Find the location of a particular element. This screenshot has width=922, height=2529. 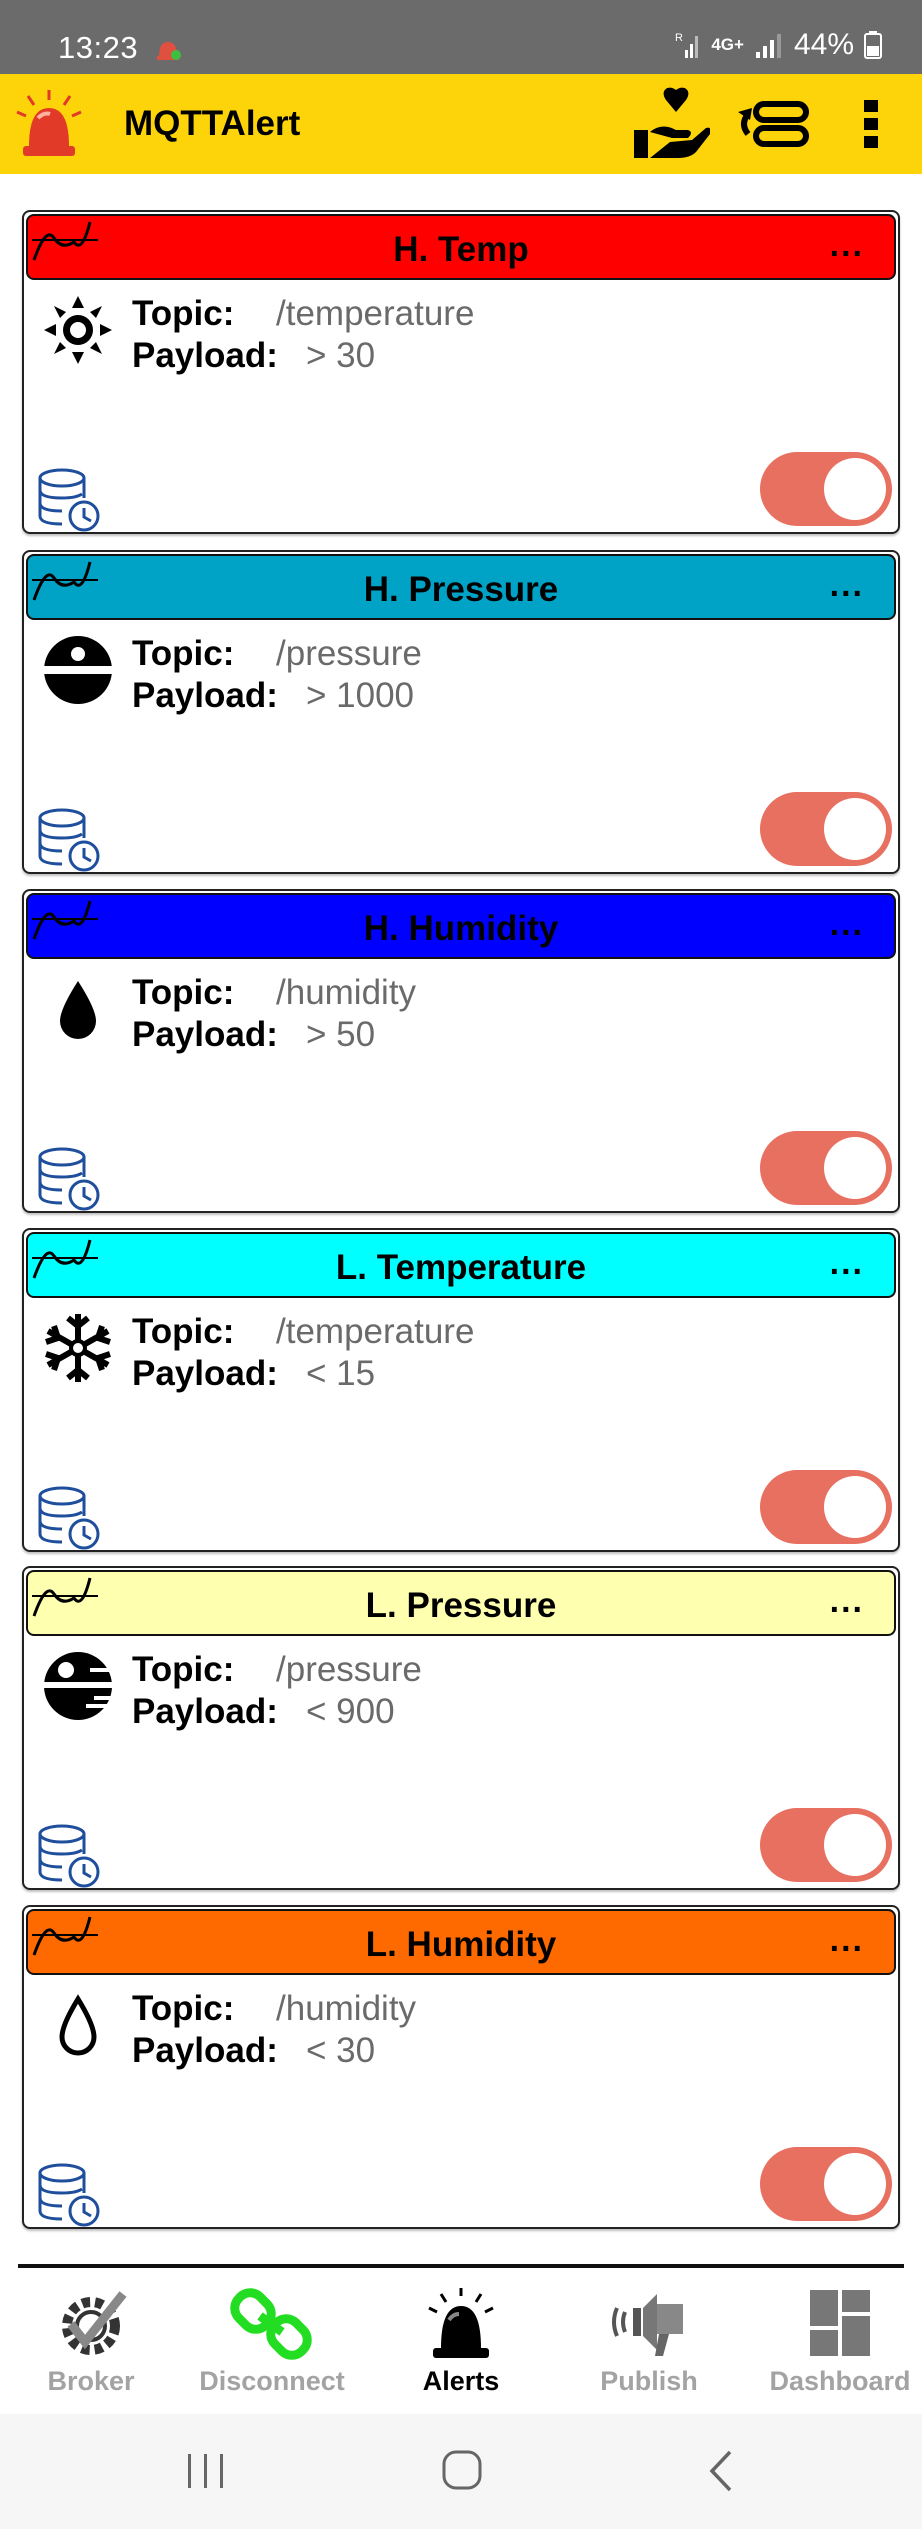

battery-level: 44% is located at coordinates (823, 44).